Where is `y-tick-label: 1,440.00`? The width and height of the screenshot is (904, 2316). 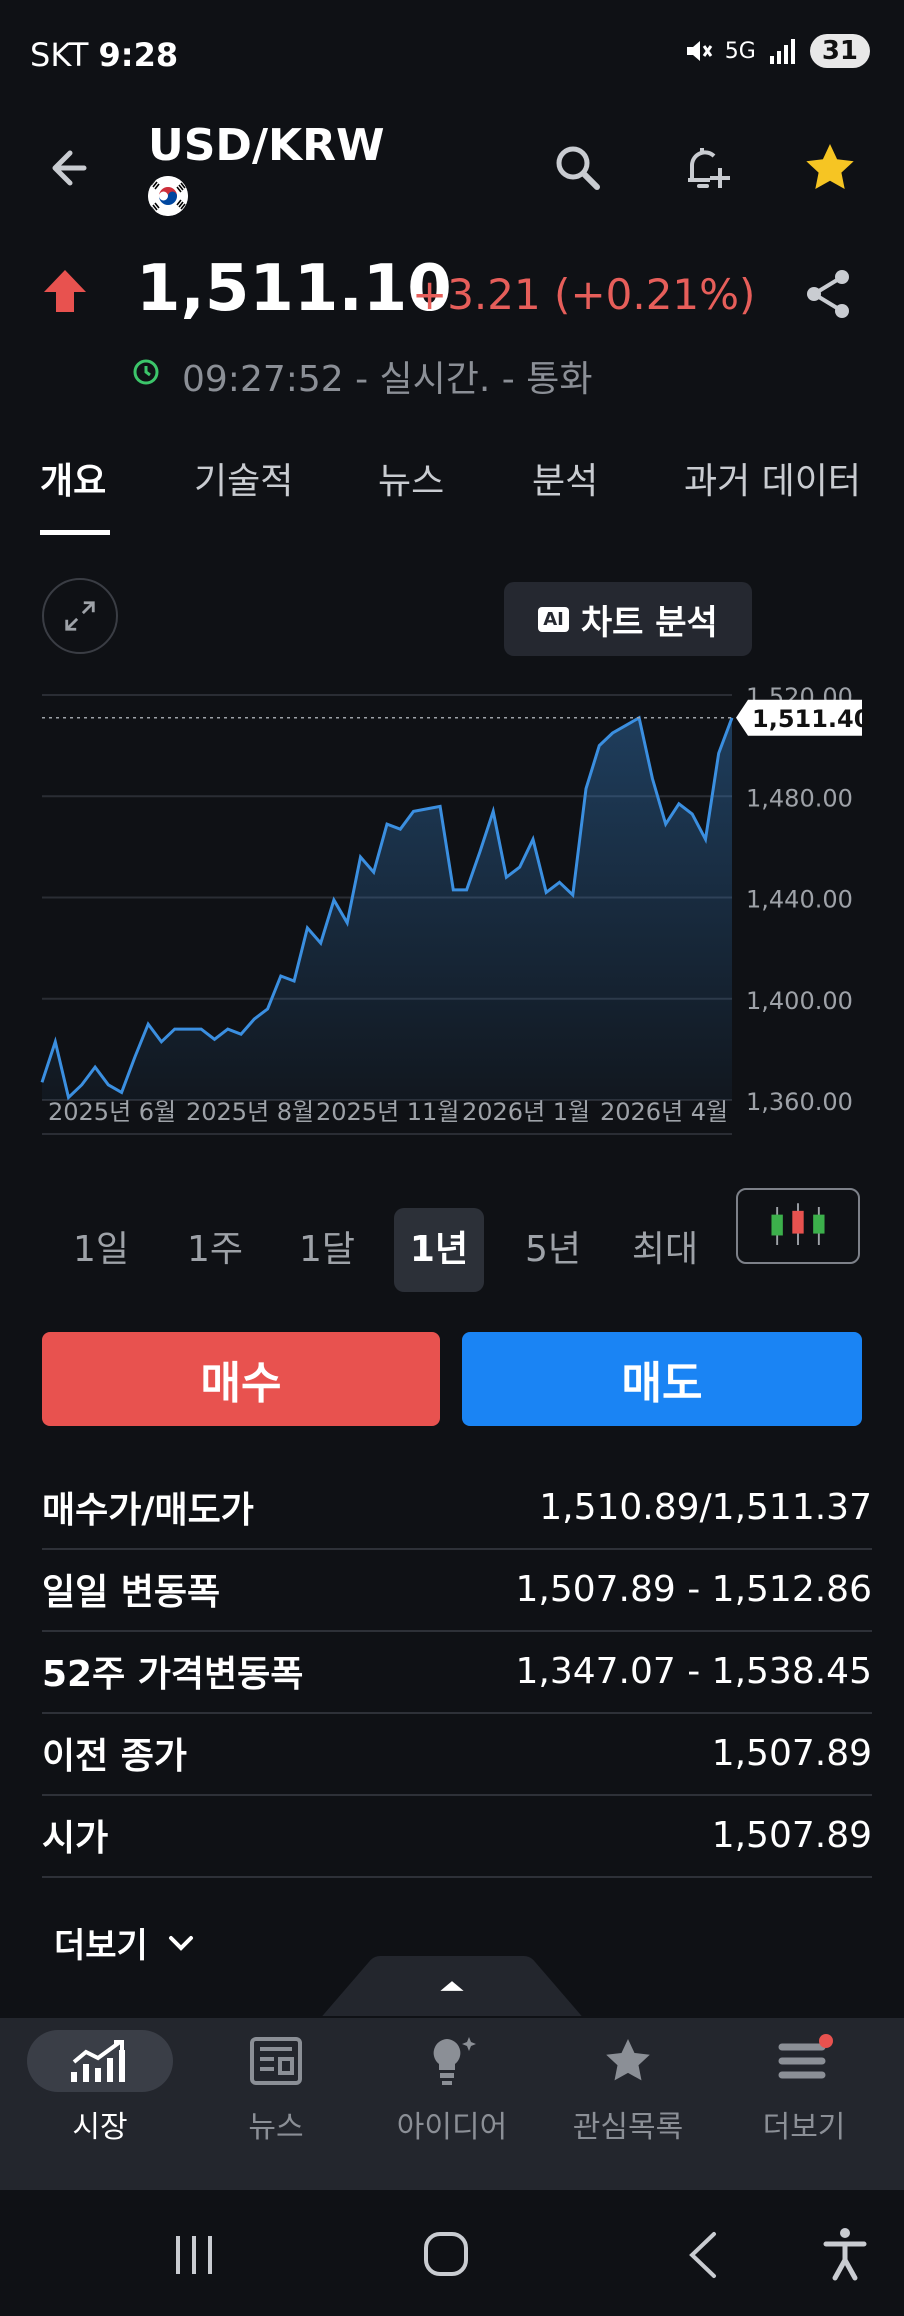
y-tick-label: 1,440.00 is located at coordinates (799, 900).